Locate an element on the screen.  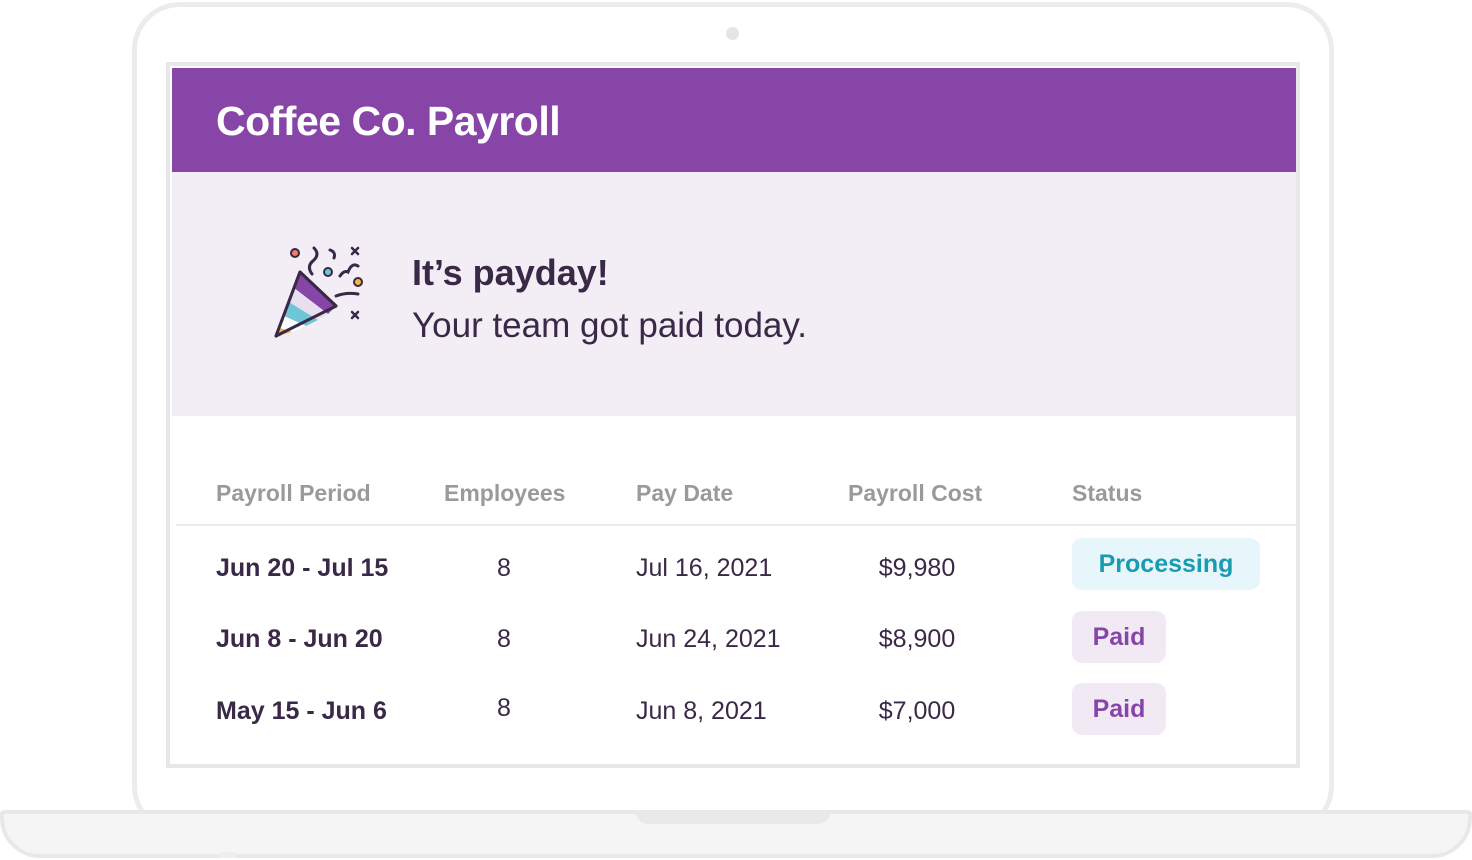
party-popper-icon is located at coordinates (318, 292).